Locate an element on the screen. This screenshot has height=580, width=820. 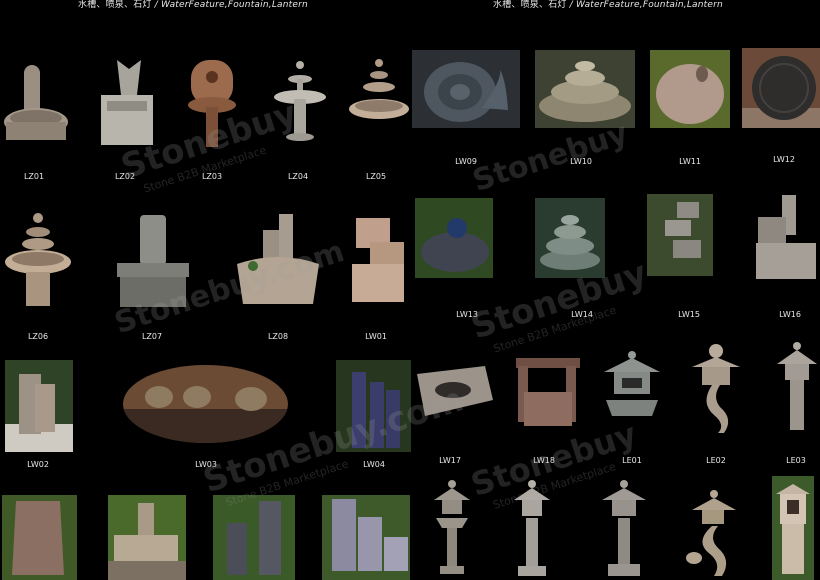
product-code: LW18 is located at coordinates (544, 460).